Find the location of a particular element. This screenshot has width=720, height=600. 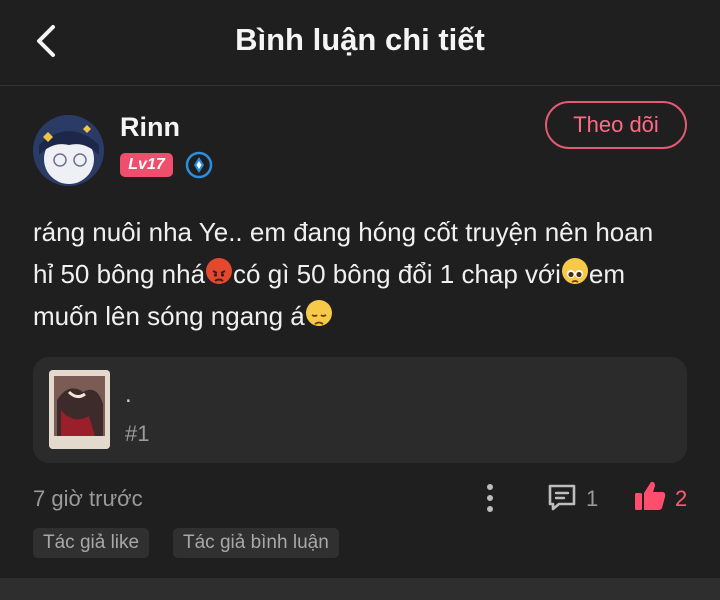

thumbs-up-icon is located at coordinates (650, 496).